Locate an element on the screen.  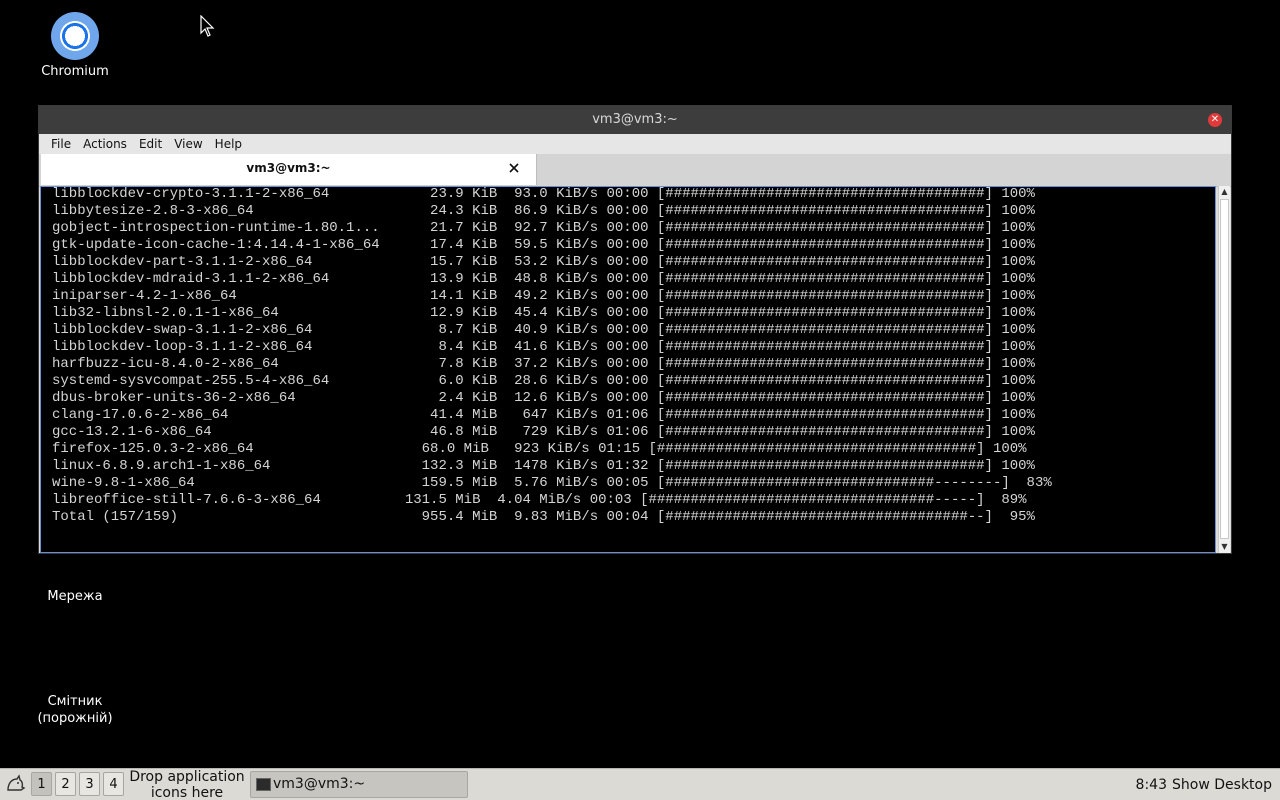
workspace-2-button: 2 is located at coordinates (65, 784).